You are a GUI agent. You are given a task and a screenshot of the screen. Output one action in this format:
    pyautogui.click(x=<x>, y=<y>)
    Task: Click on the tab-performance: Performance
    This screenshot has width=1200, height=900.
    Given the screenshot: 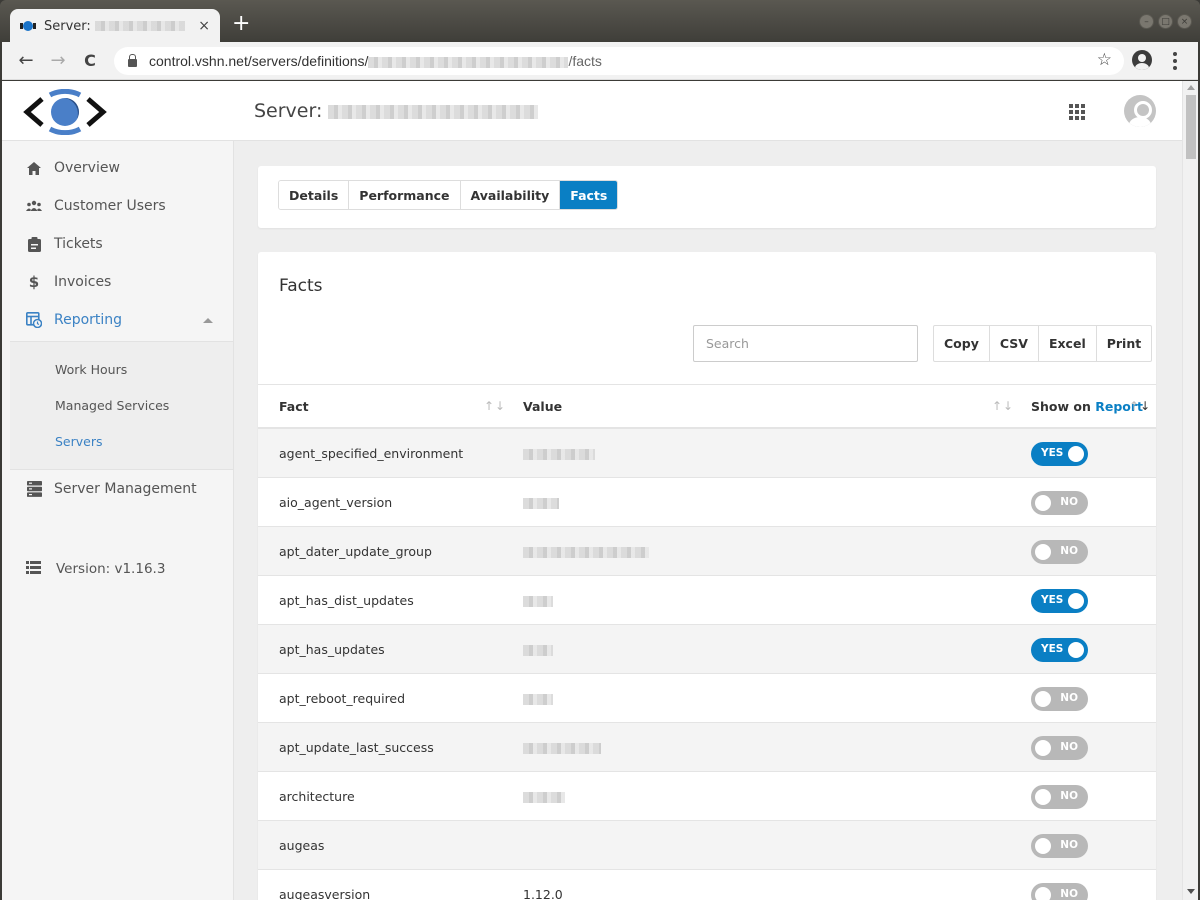 What is the action you would take?
    pyautogui.click(x=405, y=195)
    